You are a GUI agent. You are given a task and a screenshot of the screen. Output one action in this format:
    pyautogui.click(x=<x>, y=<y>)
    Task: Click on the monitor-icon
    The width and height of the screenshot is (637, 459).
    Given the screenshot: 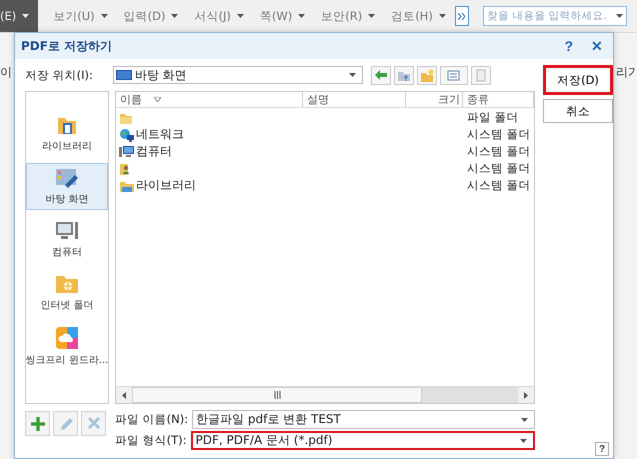 What is the action you would take?
    pyautogui.click(x=124, y=75)
    